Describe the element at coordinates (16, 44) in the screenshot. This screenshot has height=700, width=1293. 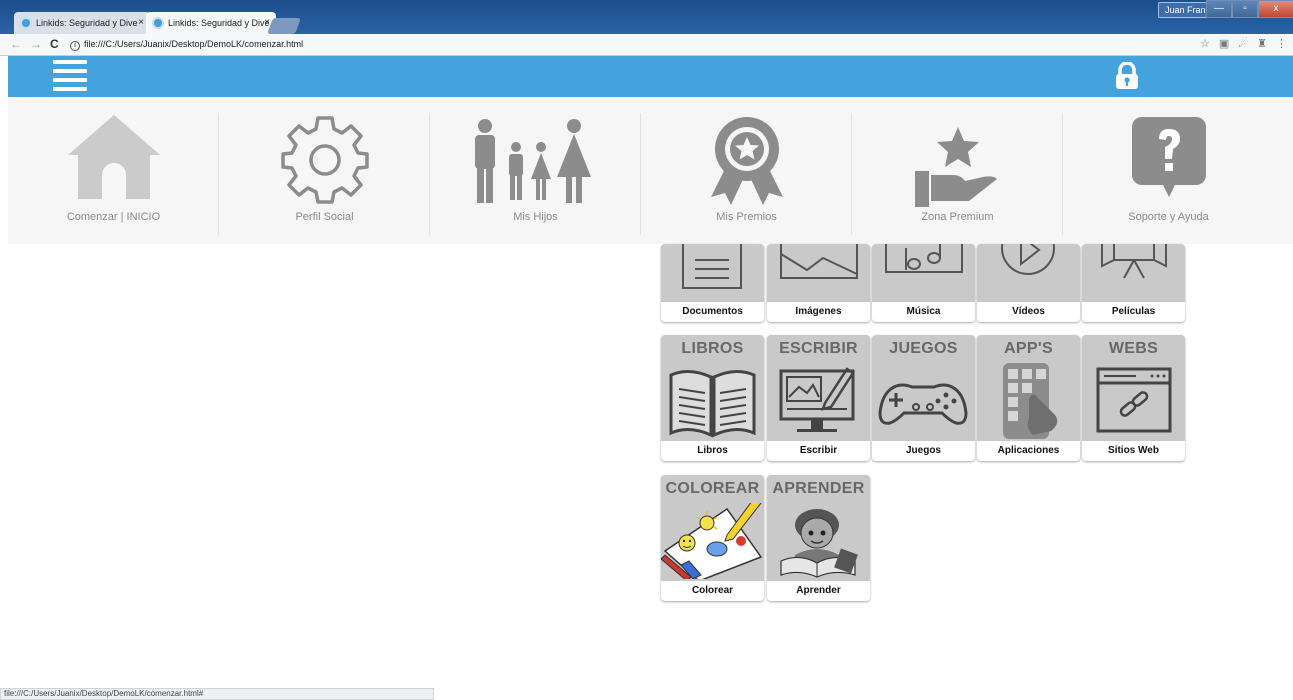
I see `back-button: ←` at that location.